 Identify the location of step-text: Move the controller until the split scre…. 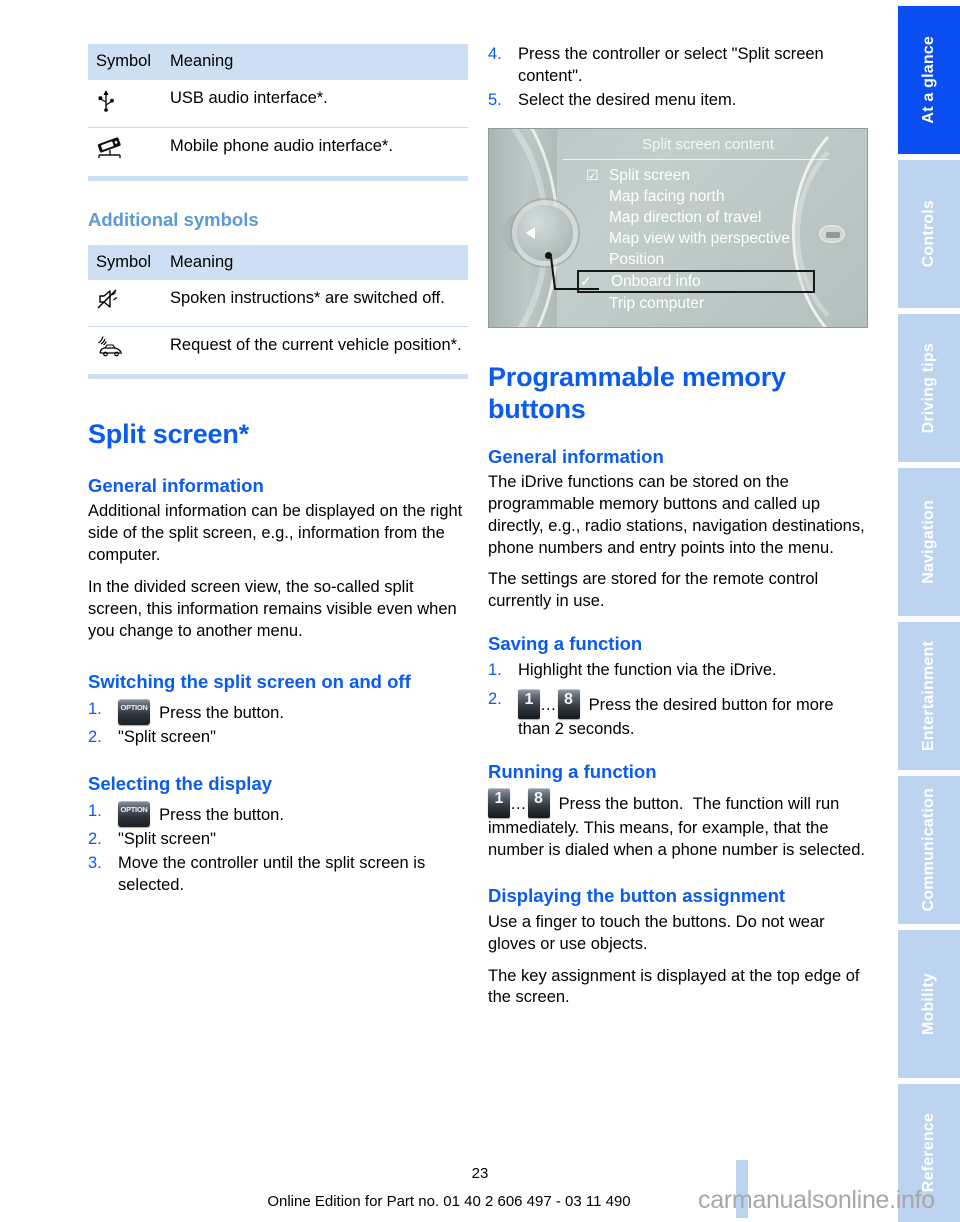
(272, 874).